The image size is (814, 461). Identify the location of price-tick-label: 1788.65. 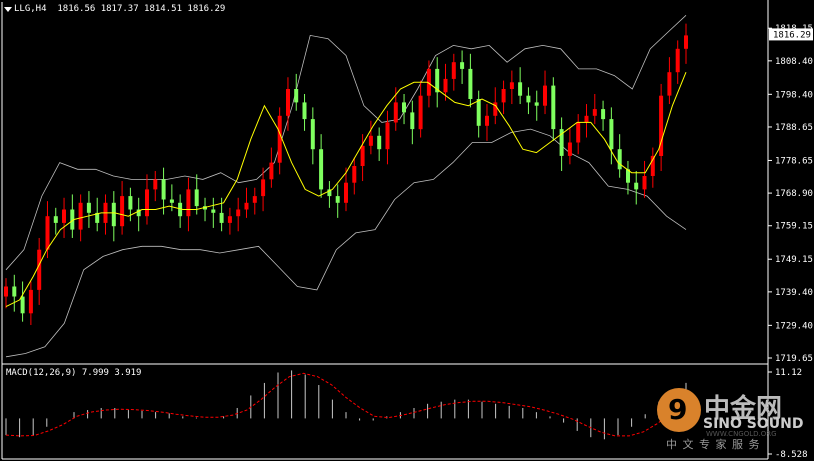
(794, 128).